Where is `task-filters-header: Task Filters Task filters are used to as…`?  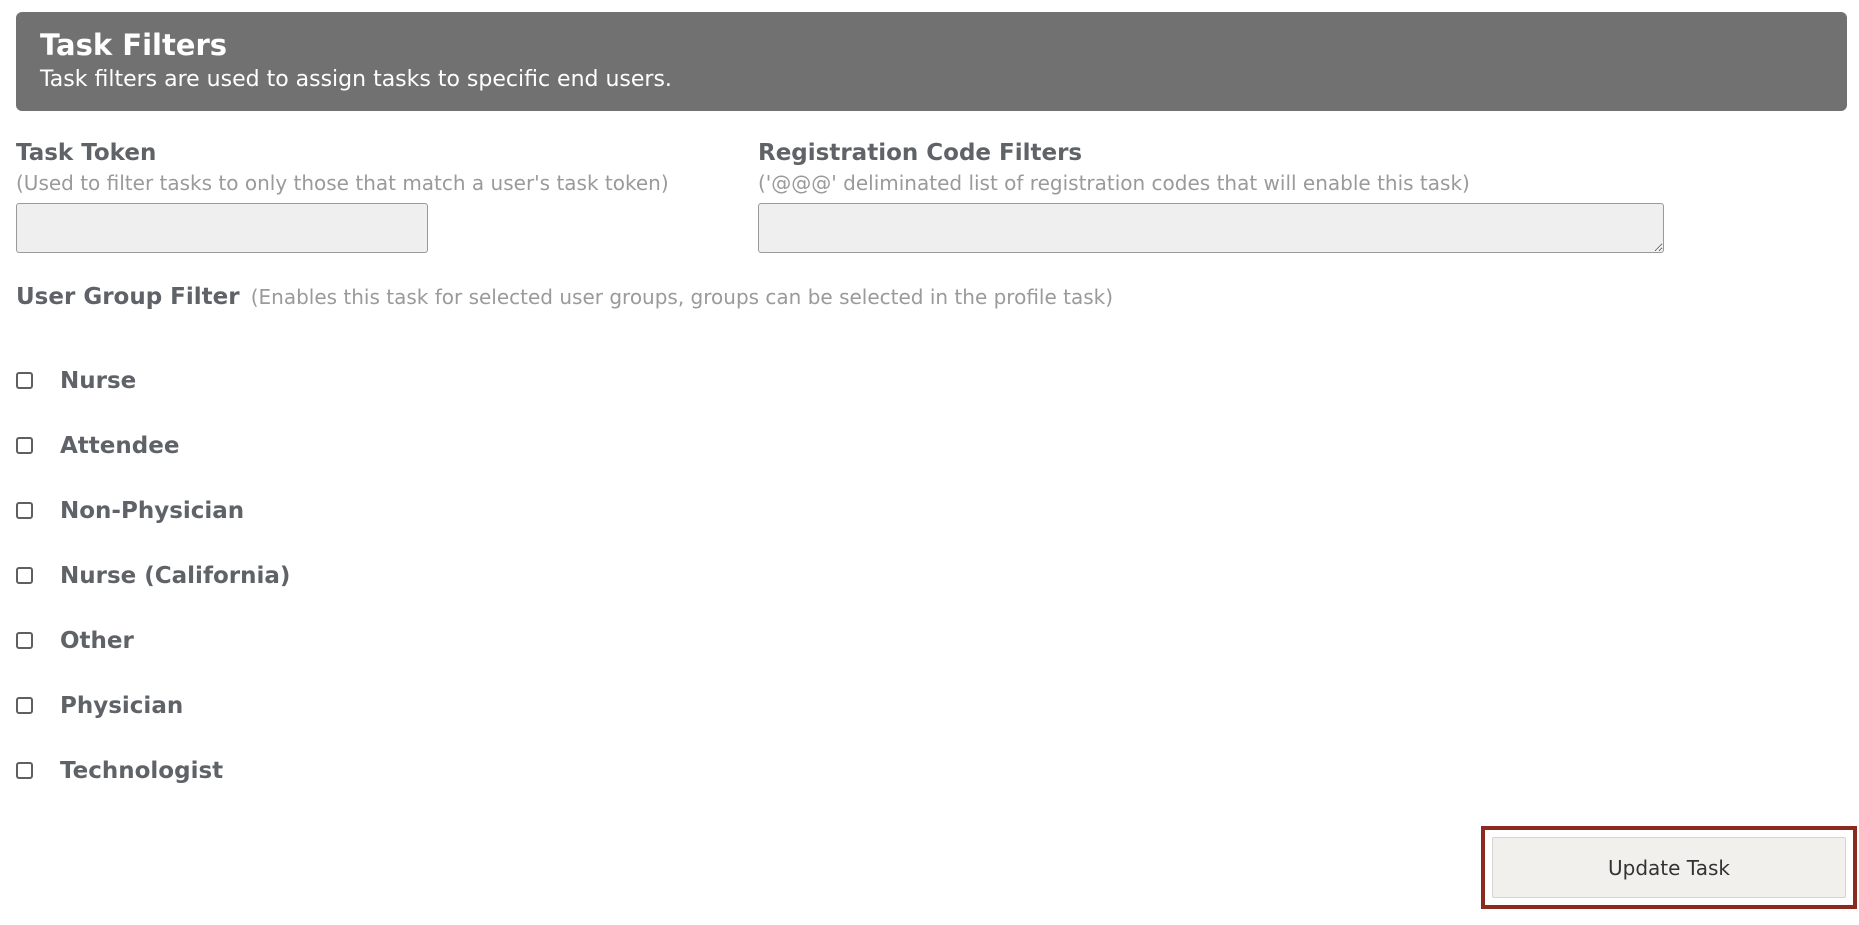 task-filters-header: Task Filters Task filters are used to as… is located at coordinates (931, 61).